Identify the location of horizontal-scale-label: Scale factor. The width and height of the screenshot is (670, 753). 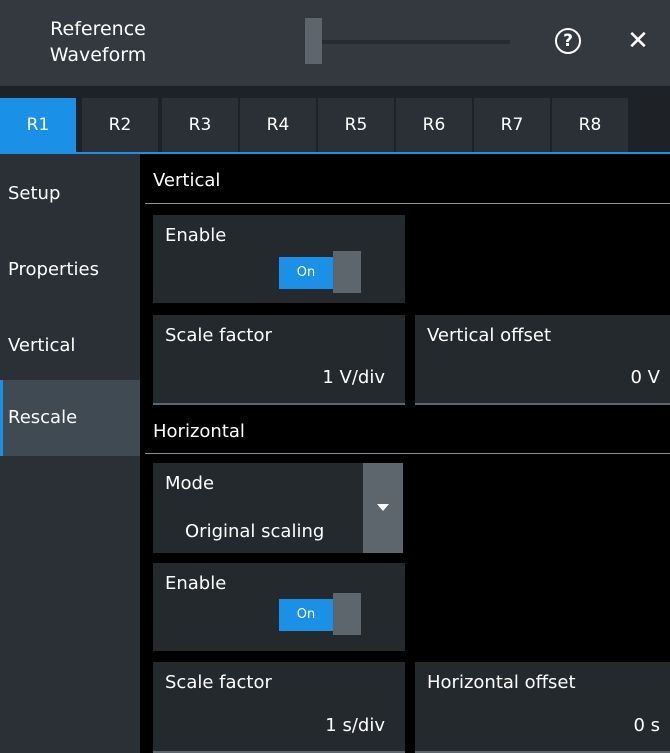
(218, 682).